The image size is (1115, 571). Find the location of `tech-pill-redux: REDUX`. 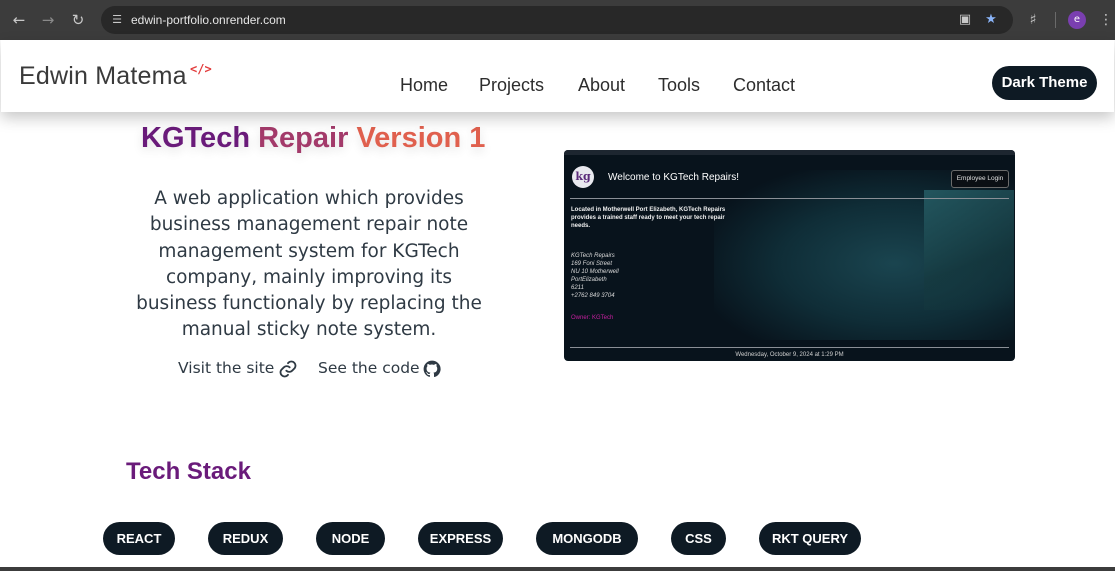

tech-pill-redux: REDUX is located at coordinates (245, 538).